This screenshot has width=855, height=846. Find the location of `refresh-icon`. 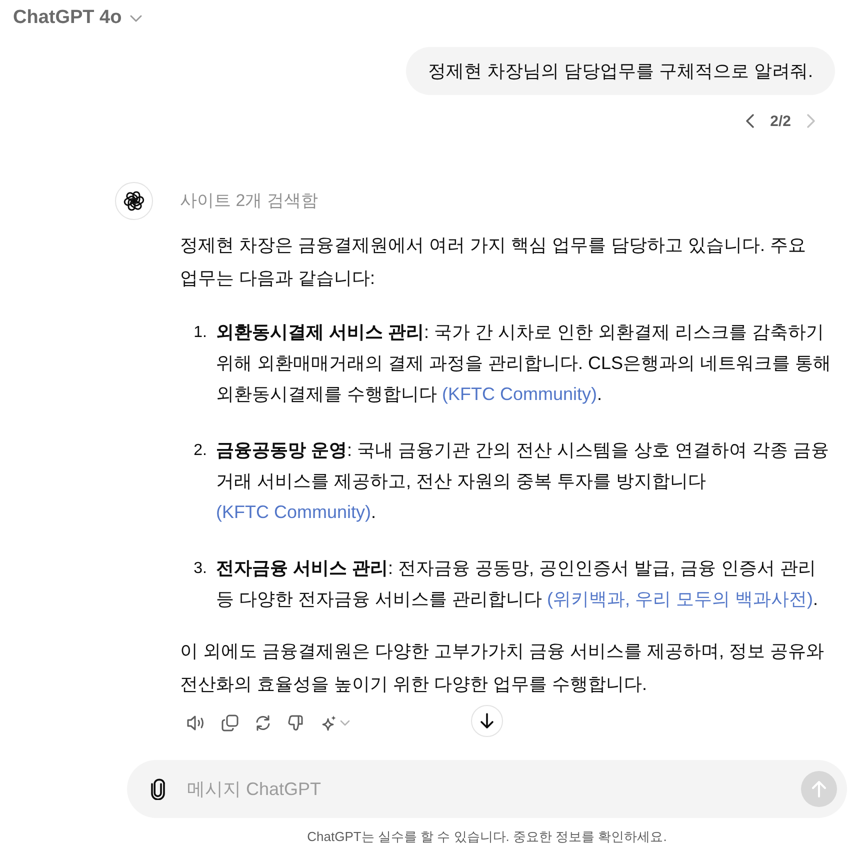

refresh-icon is located at coordinates (263, 723).